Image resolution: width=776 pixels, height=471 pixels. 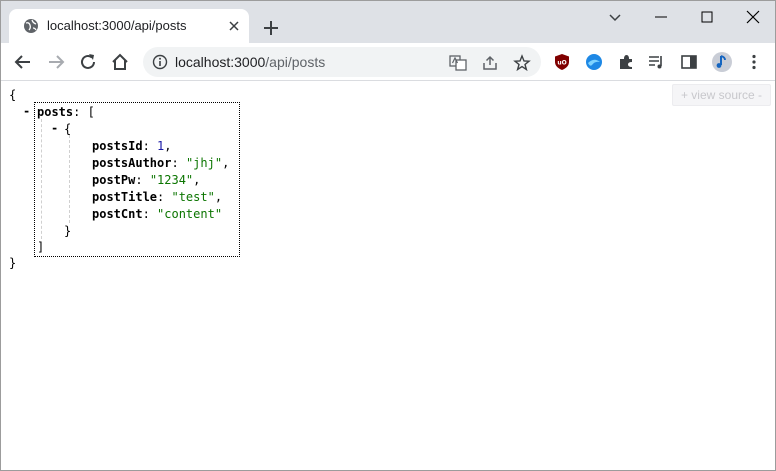 I want to click on collapse-toggle-object: -, so click(x=54, y=128).